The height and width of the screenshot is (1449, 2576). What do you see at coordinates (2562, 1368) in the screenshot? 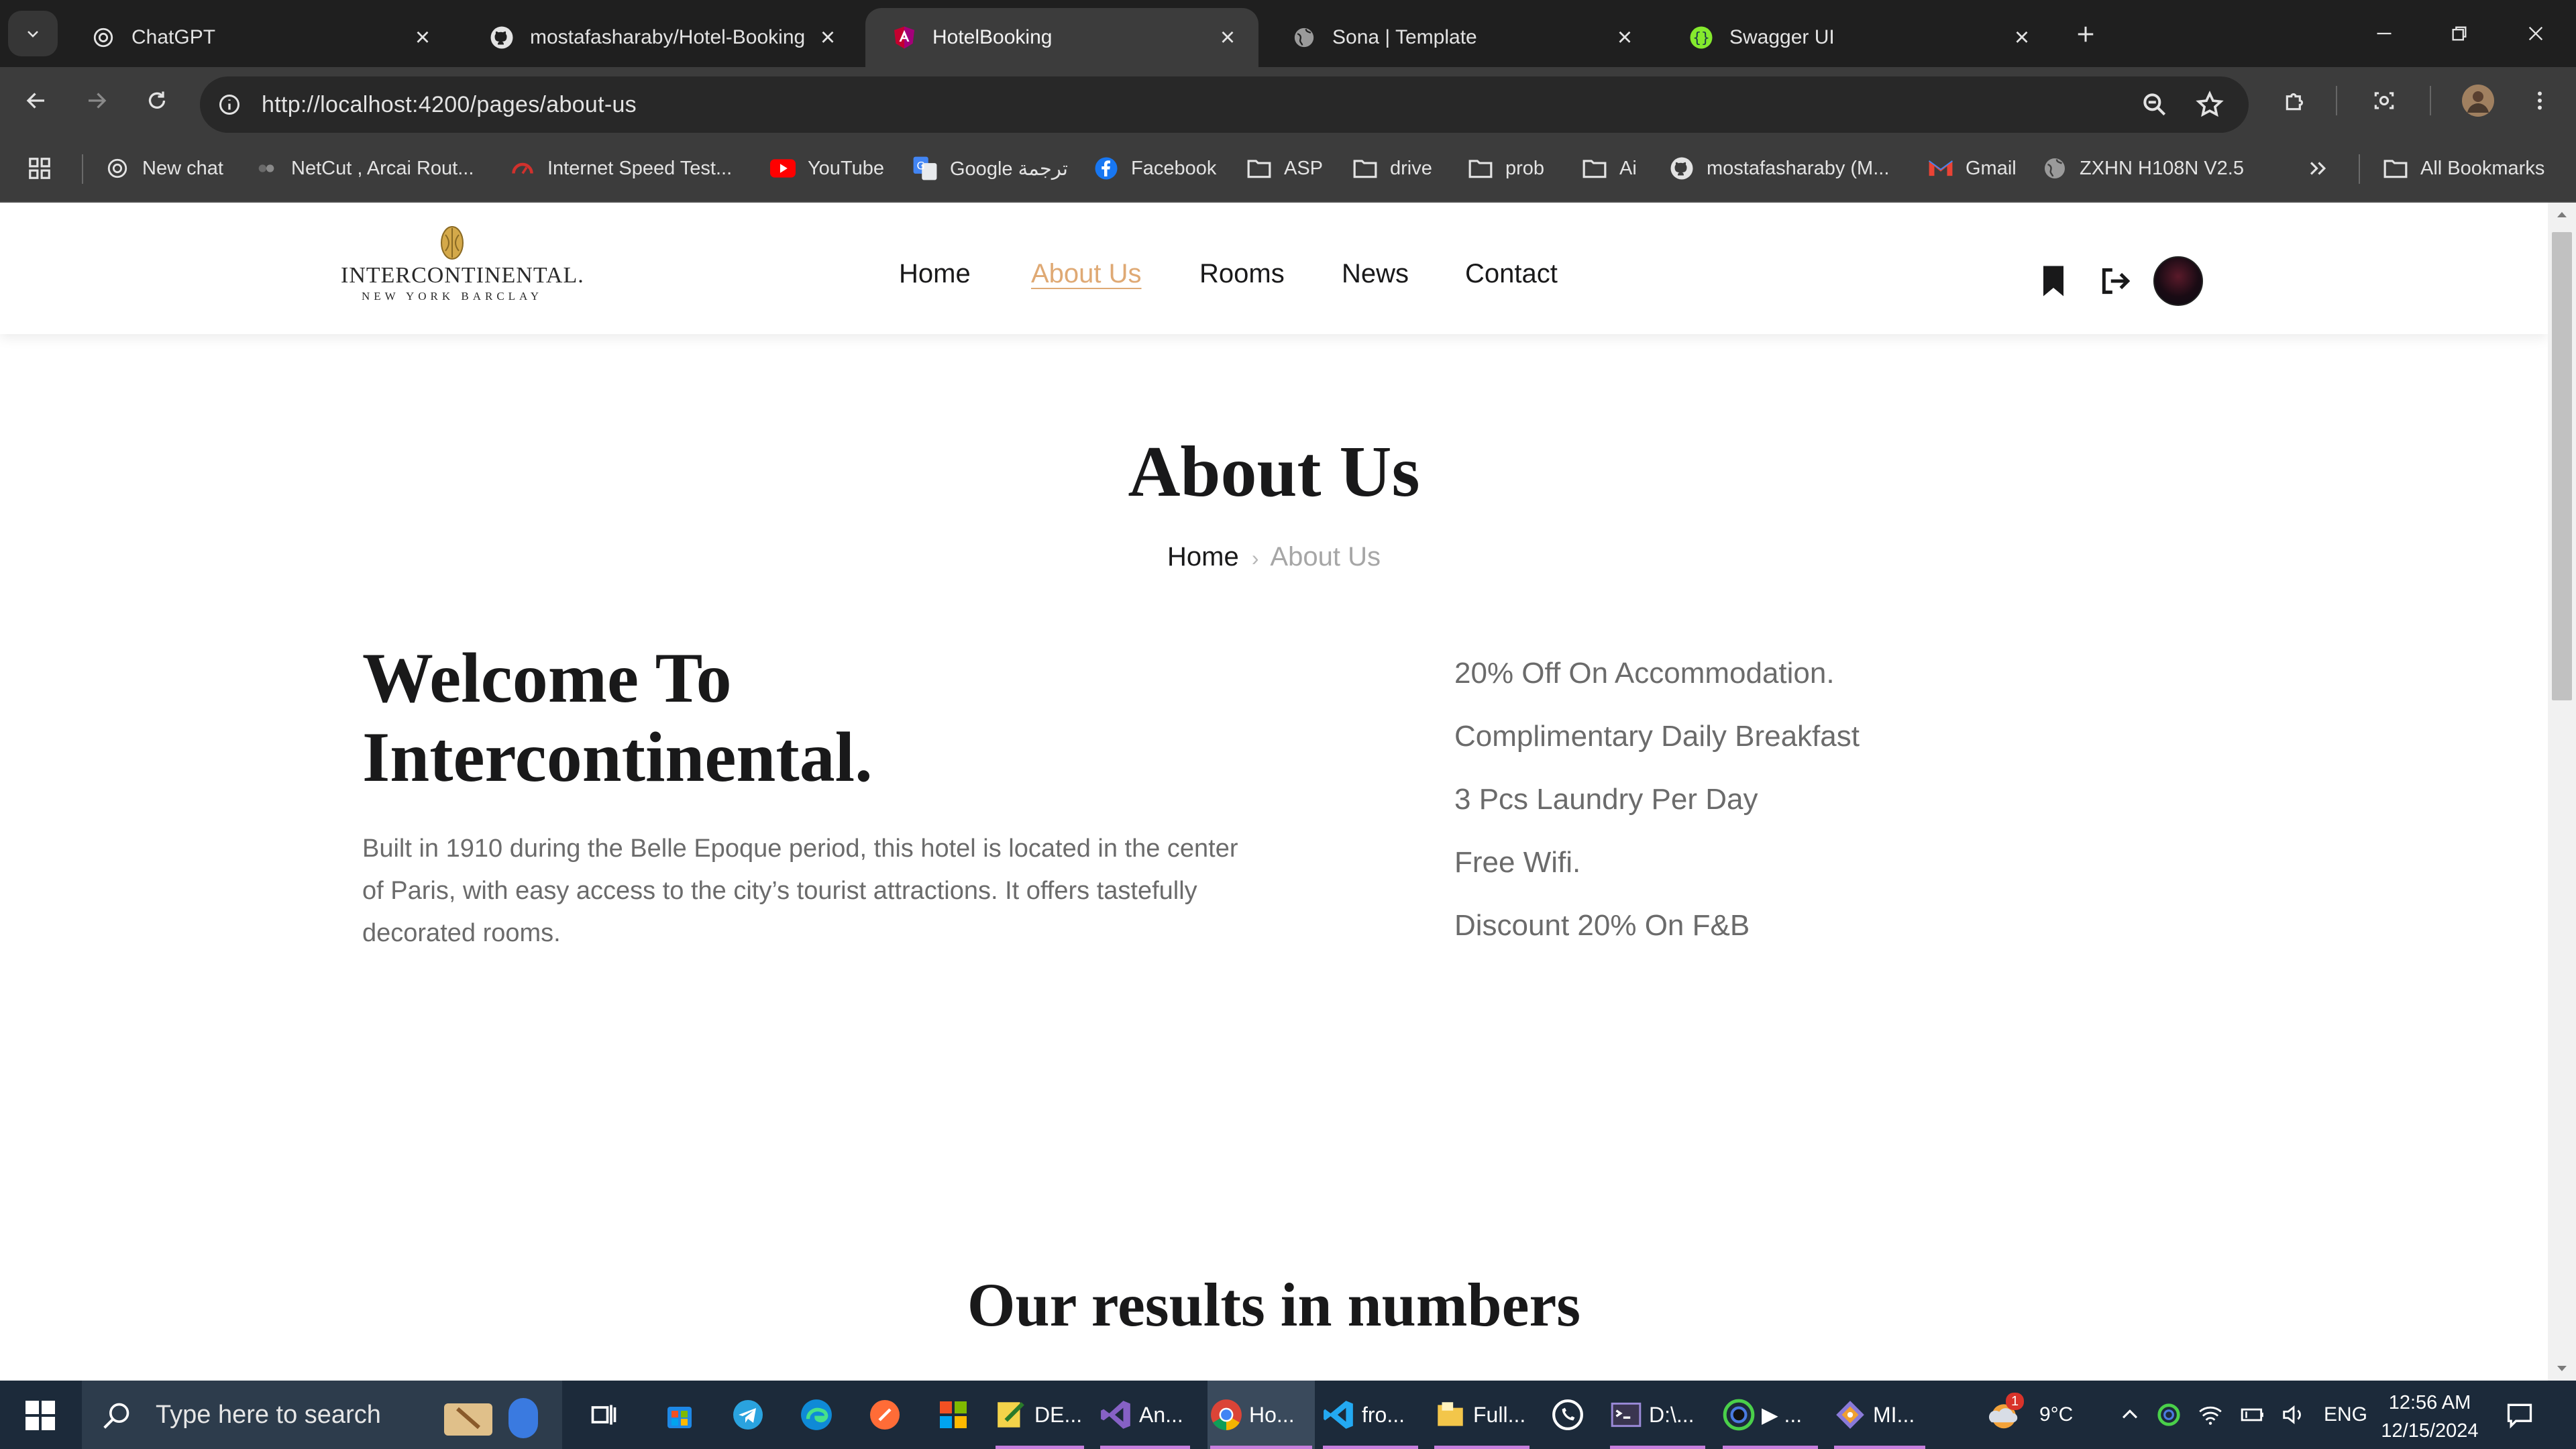
I see `scroll-down-icon` at bounding box center [2562, 1368].